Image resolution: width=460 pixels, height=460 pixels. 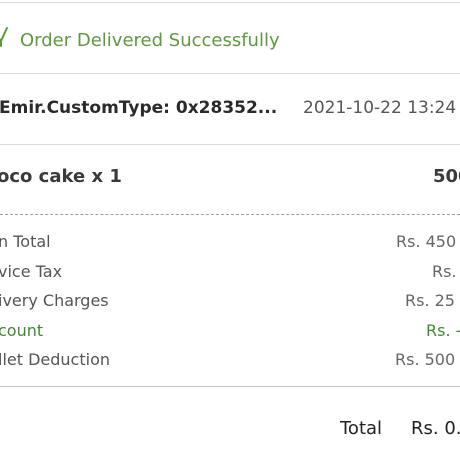 What do you see at coordinates (25, 241) in the screenshot?
I see `charge-label: n Total` at bounding box center [25, 241].